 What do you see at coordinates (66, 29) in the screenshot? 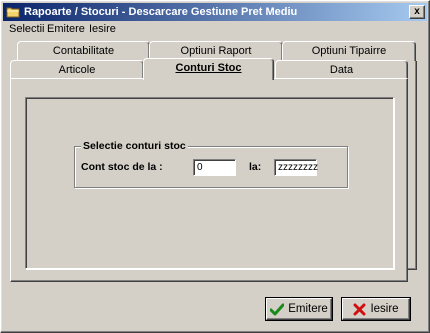
I see `menu-emitere: Emitere` at bounding box center [66, 29].